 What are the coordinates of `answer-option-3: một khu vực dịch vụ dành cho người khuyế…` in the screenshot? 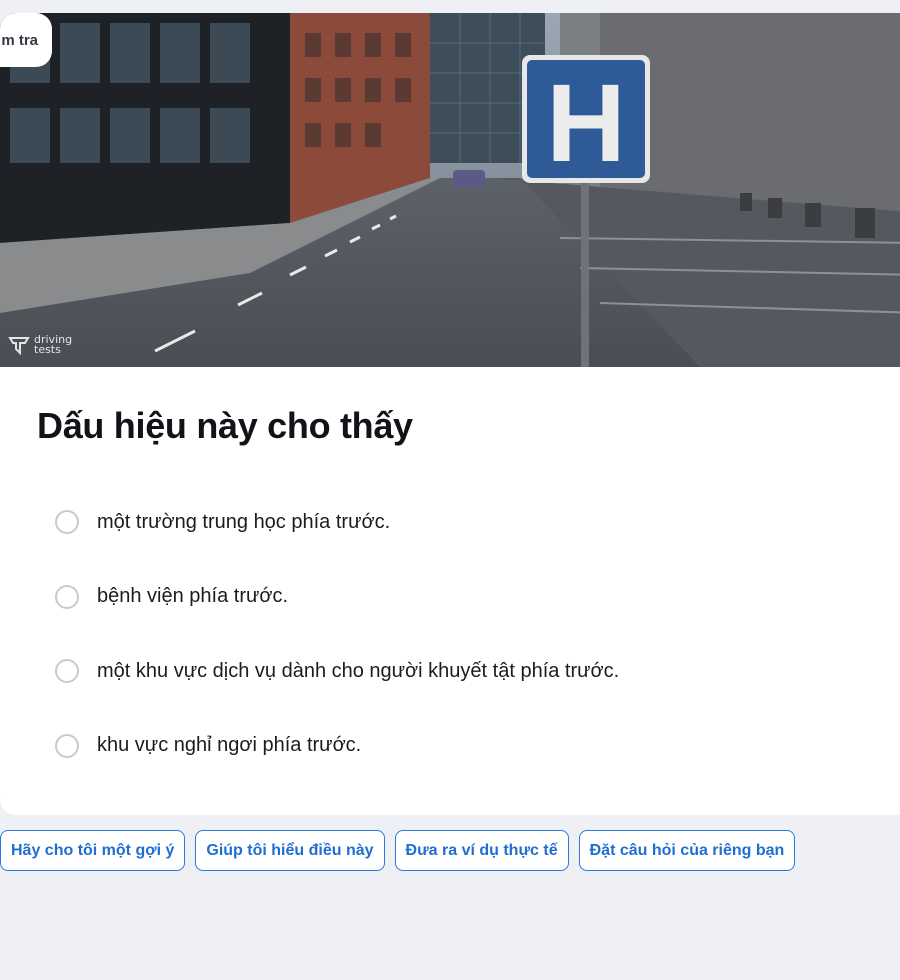 It's located at (465, 671).